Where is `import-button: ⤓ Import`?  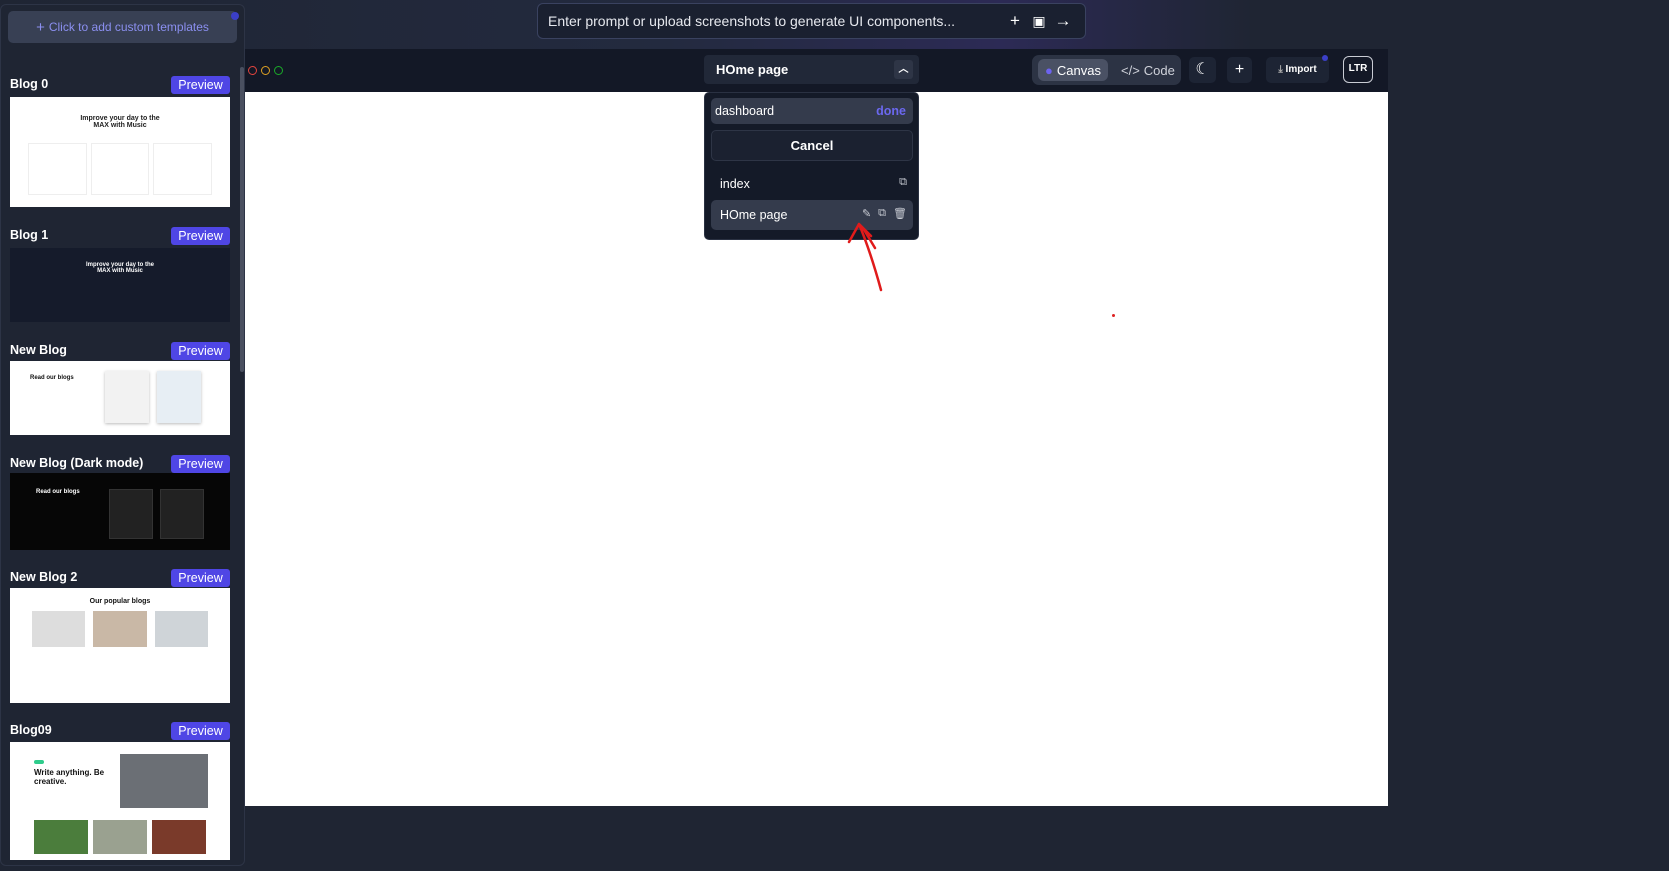 import-button: ⤓ Import is located at coordinates (1297, 69).